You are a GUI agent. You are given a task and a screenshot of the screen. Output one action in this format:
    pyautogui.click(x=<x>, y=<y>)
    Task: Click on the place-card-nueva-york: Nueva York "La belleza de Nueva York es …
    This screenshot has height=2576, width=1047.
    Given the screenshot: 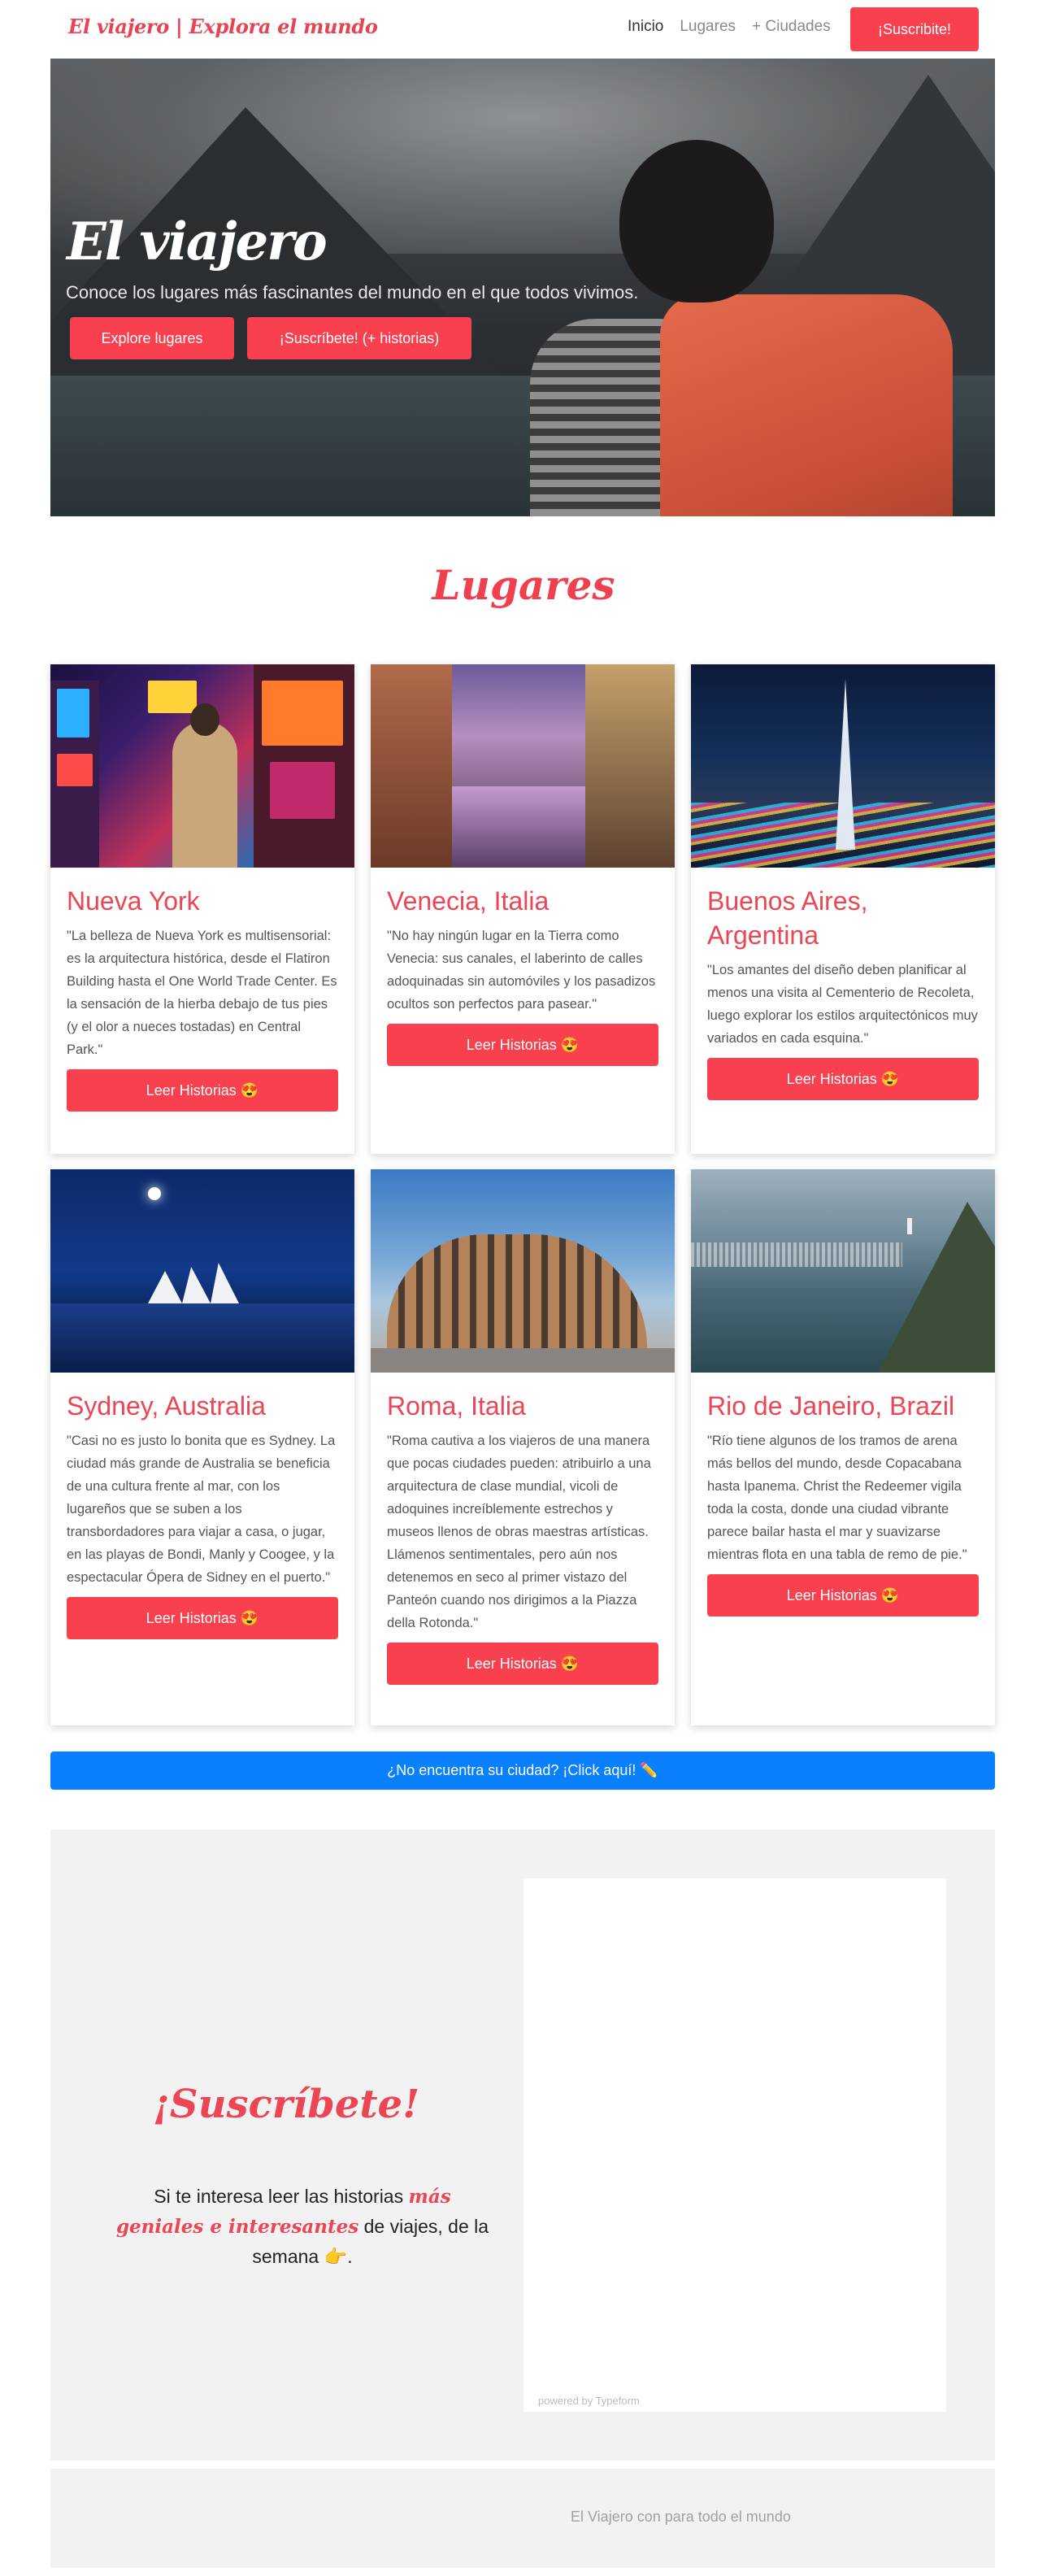 What is the action you would take?
    pyautogui.click(x=202, y=909)
    